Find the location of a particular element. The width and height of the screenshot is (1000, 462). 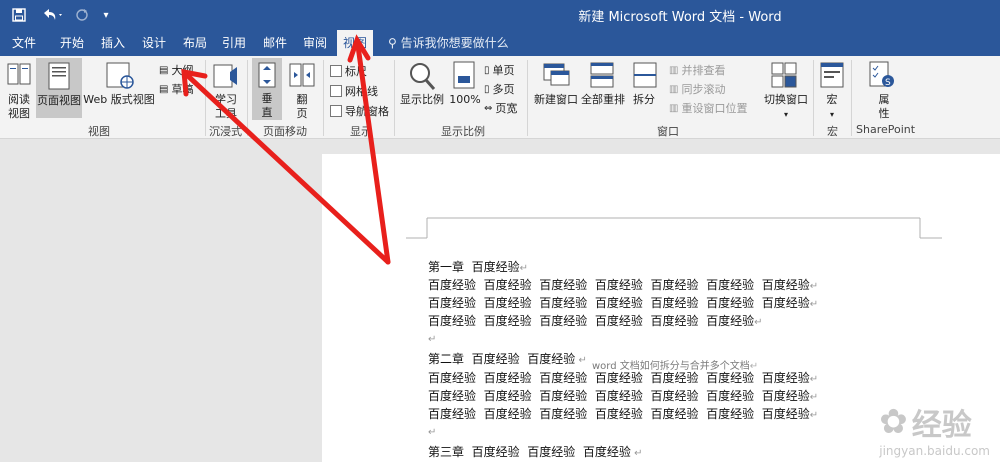

tell-me-box: ⚲ 告诉我你想要做什么 is located at coordinates (448, 43).